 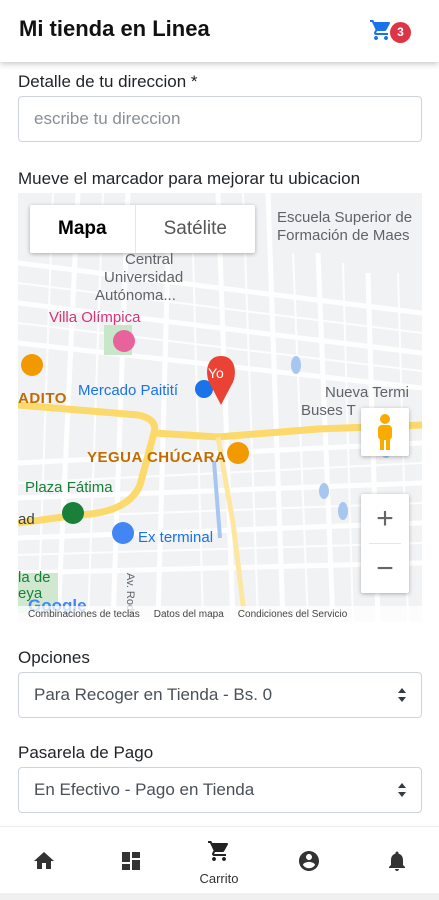 I want to click on nav-dashboard, so click(x=131, y=860).